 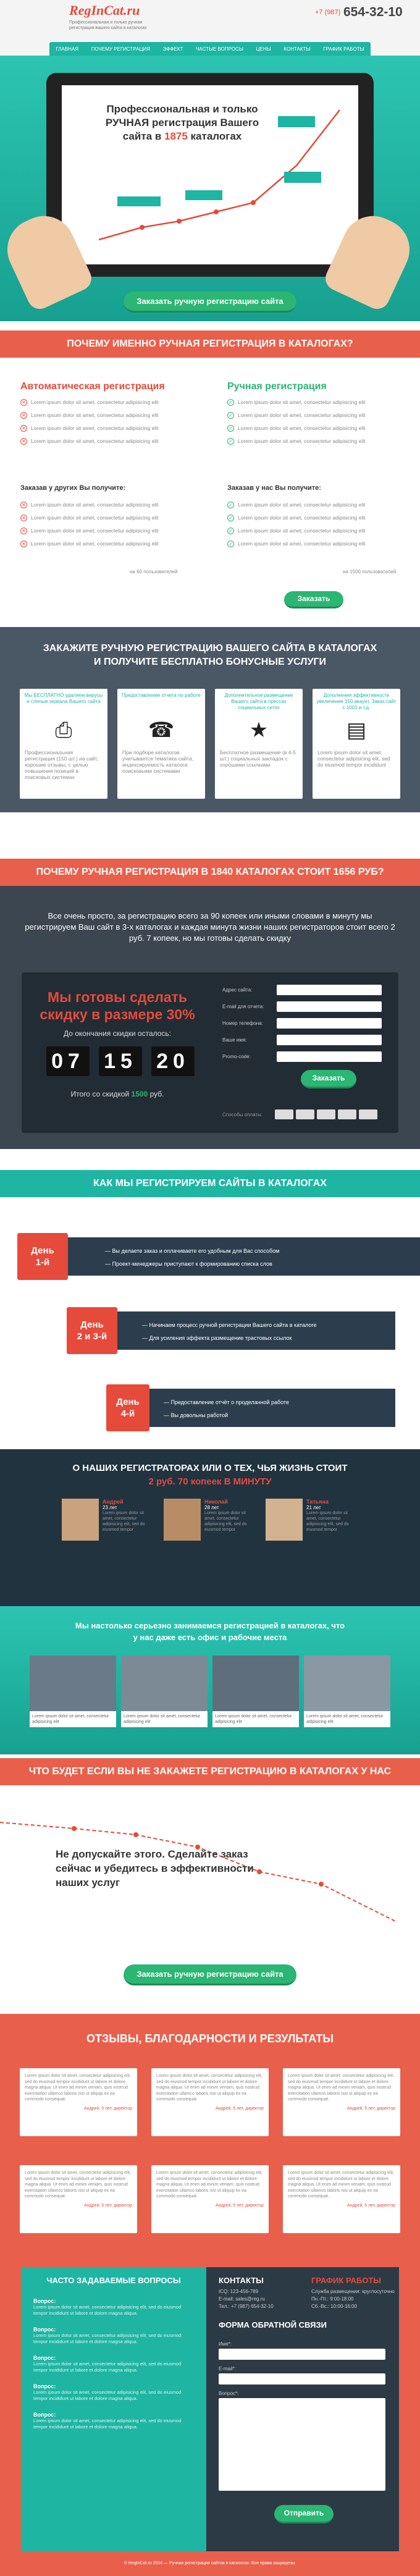 What do you see at coordinates (313, 599) in the screenshot?
I see `compare-order-button: Заказать` at bounding box center [313, 599].